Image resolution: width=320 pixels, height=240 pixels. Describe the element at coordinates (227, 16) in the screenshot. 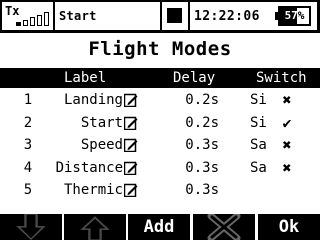

I see `clock-time: 12:22:06` at that location.